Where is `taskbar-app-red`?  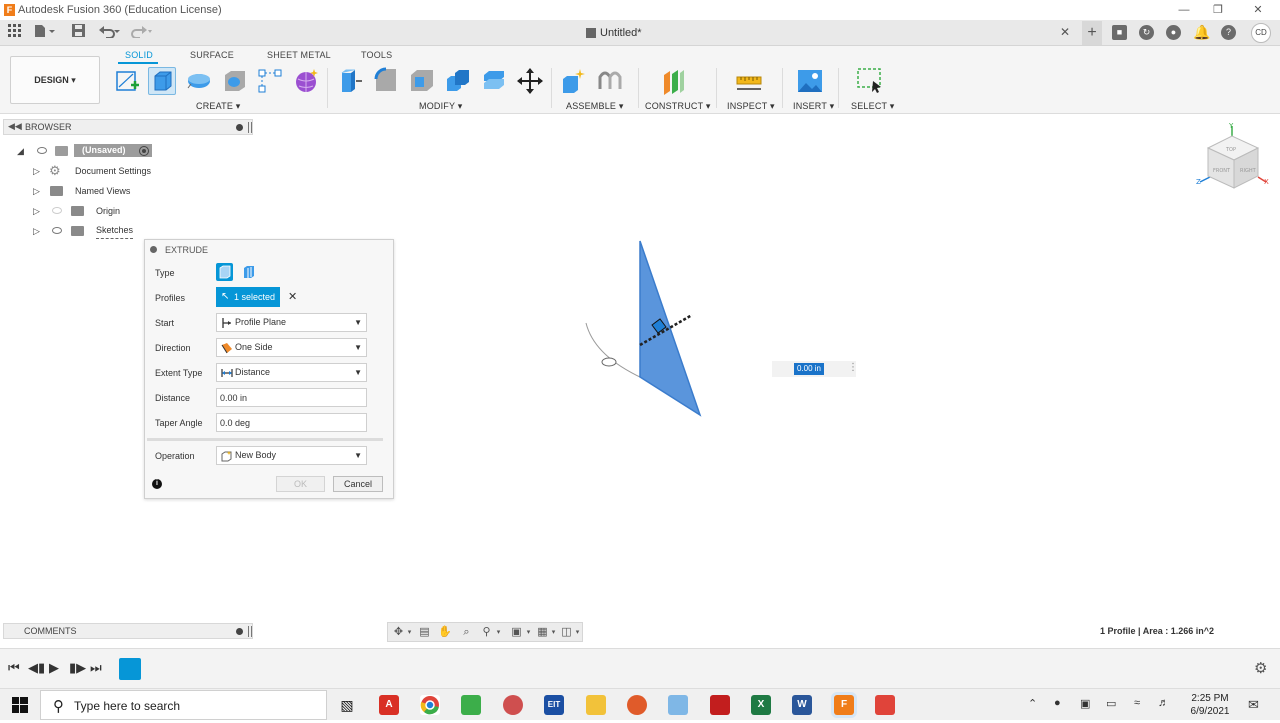
taskbar-app-red is located at coordinates (513, 705).